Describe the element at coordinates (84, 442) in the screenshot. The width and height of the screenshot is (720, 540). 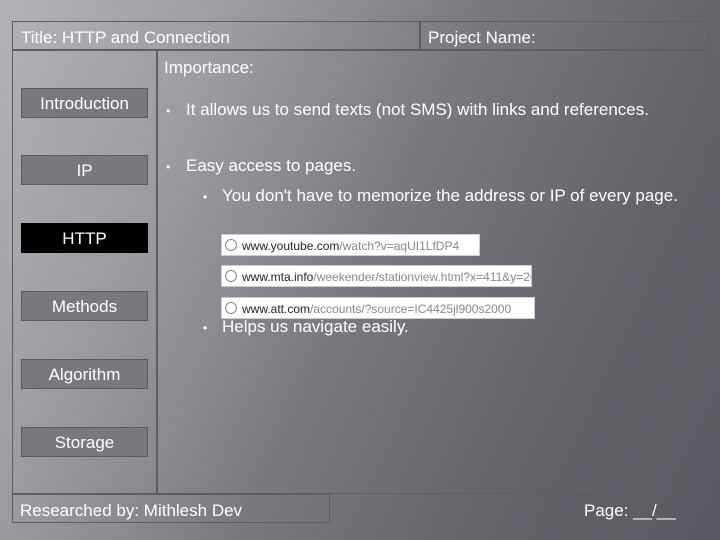
I see `nav-storage-button: Storage` at that location.